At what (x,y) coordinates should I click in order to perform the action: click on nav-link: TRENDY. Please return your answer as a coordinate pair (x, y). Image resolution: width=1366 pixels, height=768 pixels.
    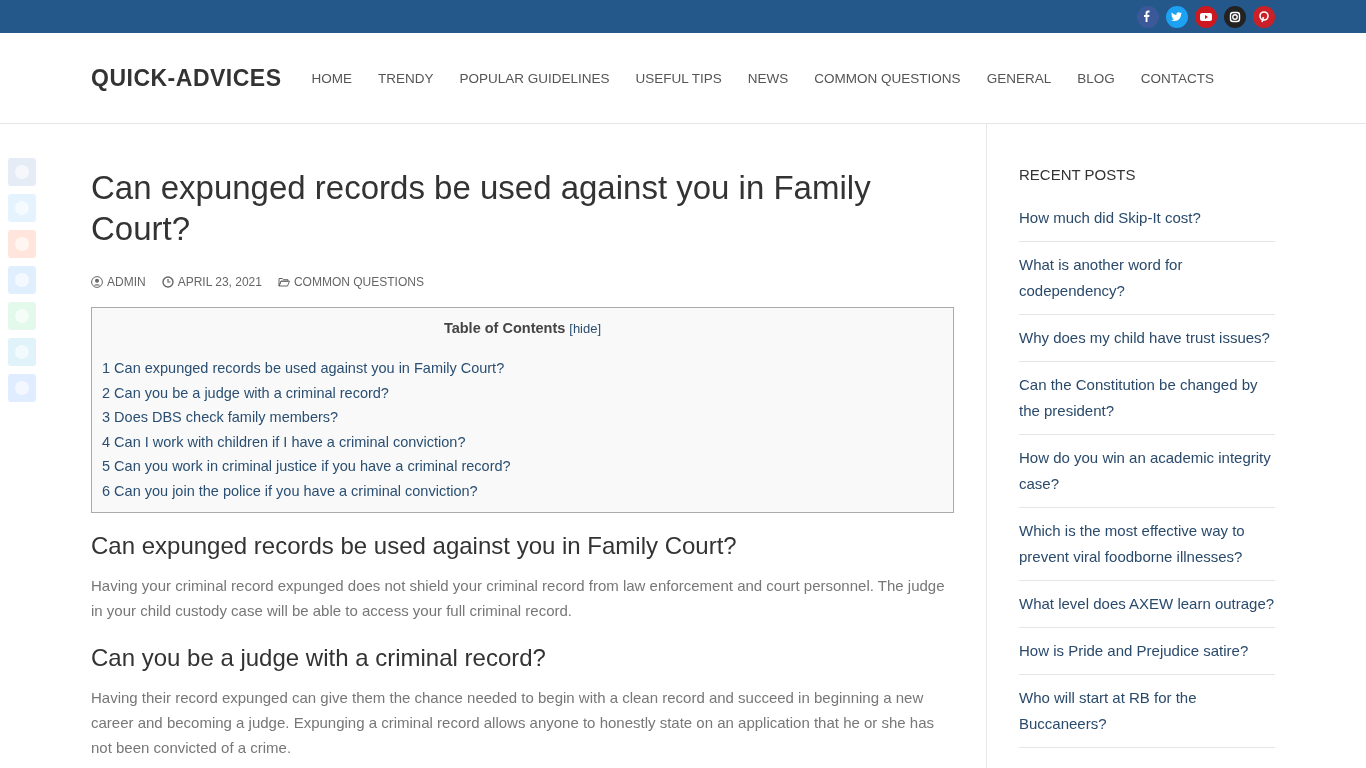
    Looking at the image, I should click on (406, 78).